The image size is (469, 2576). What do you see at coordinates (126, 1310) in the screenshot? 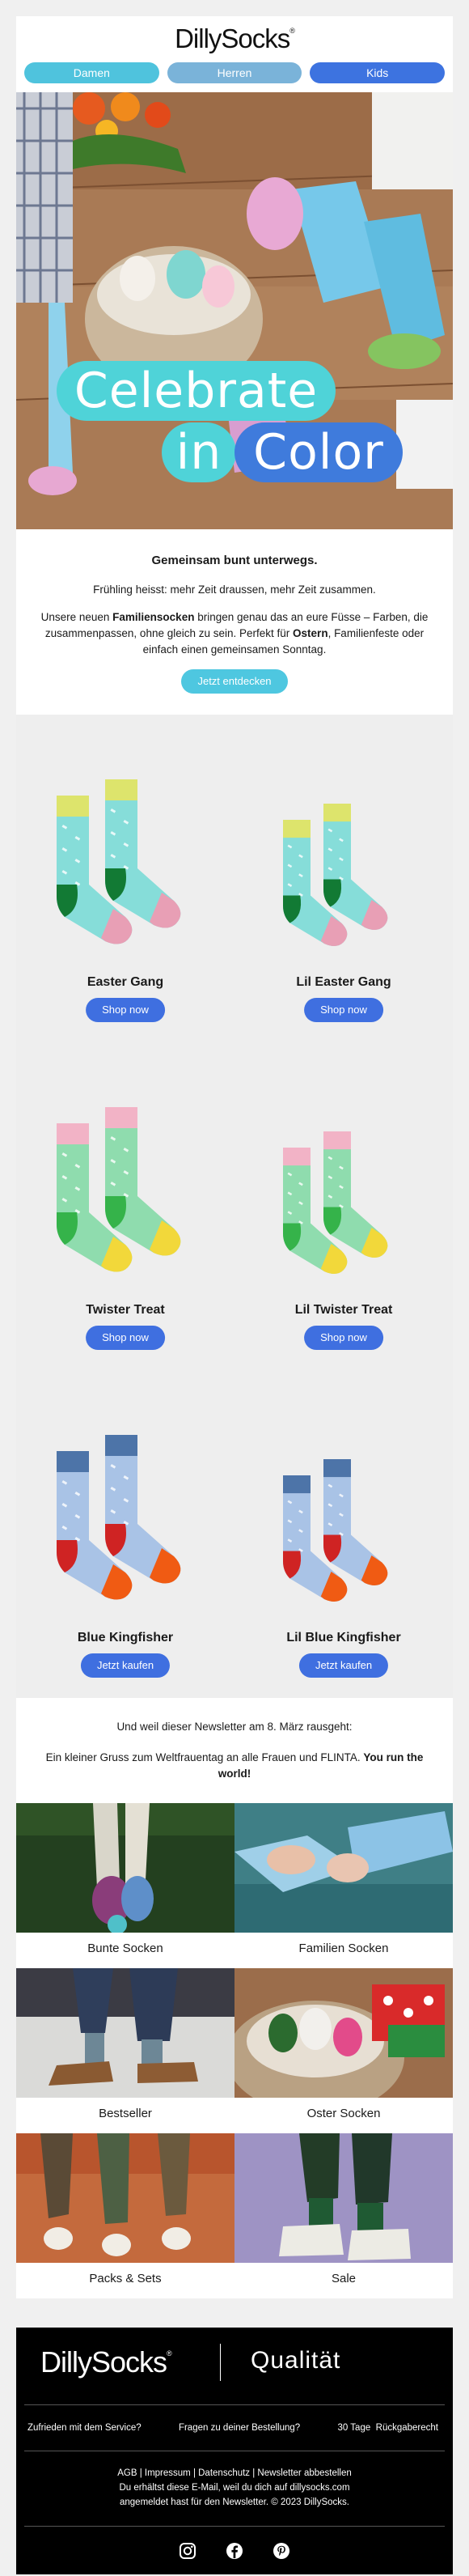
I see `product-name: Twister Treat` at bounding box center [126, 1310].